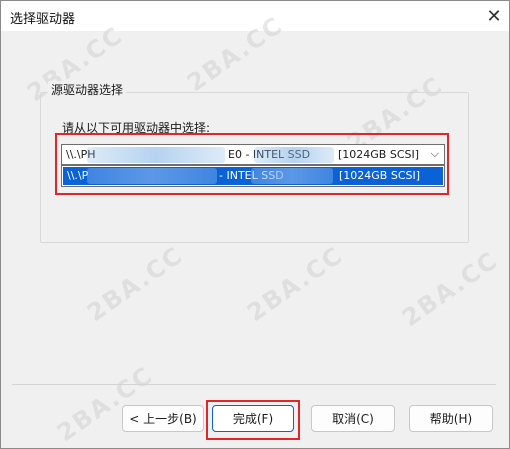  What do you see at coordinates (43, 19) in the screenshot?
I see `dialog-title: 选择驱动器` at bounding box center [43, 19].